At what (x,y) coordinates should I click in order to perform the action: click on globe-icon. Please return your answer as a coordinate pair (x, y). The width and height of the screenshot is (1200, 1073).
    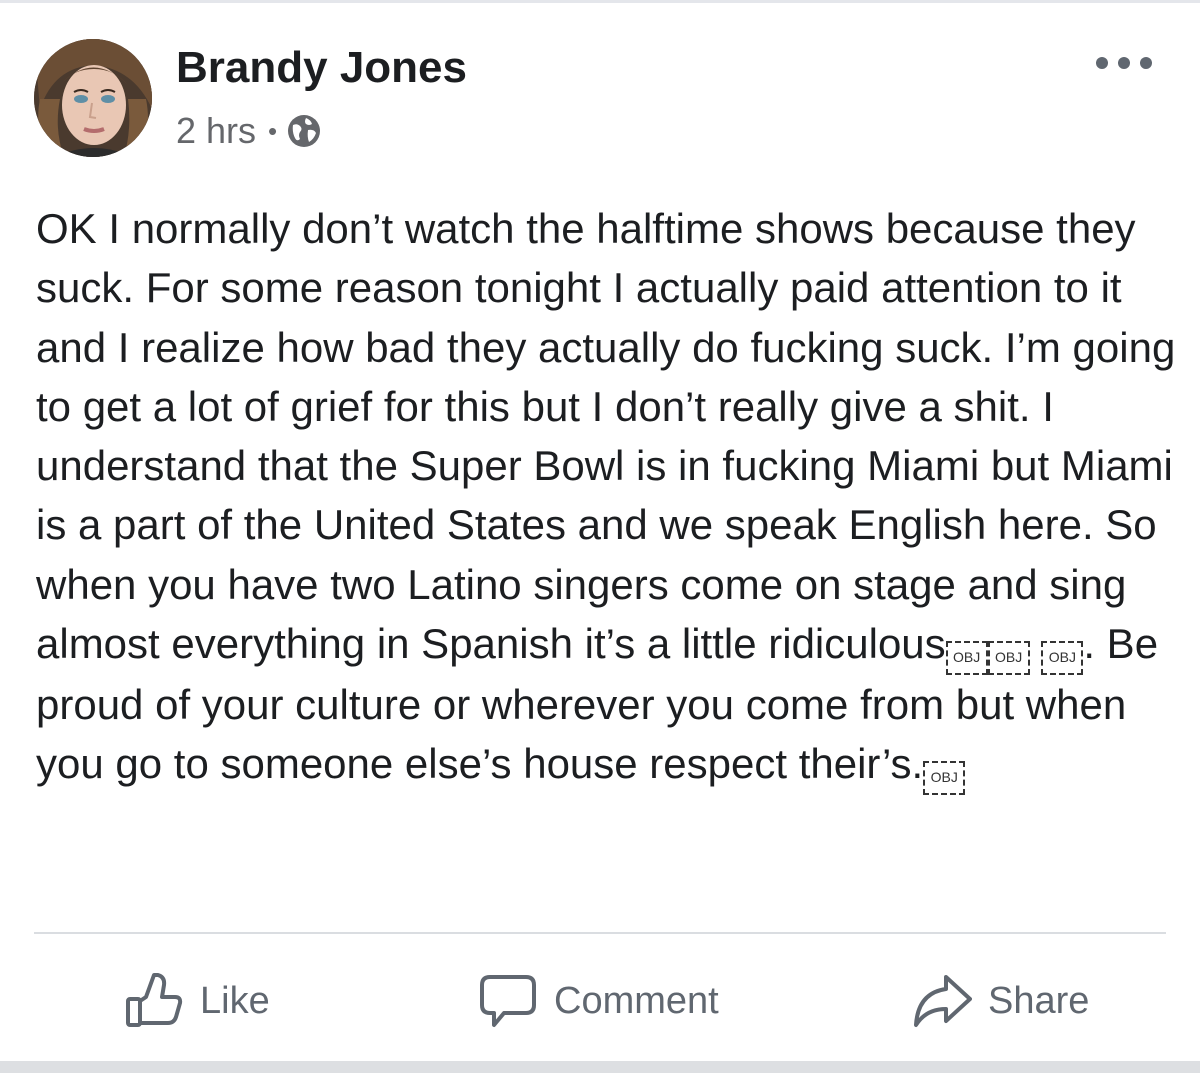
    Looking at the image, I should click on (304, 131).